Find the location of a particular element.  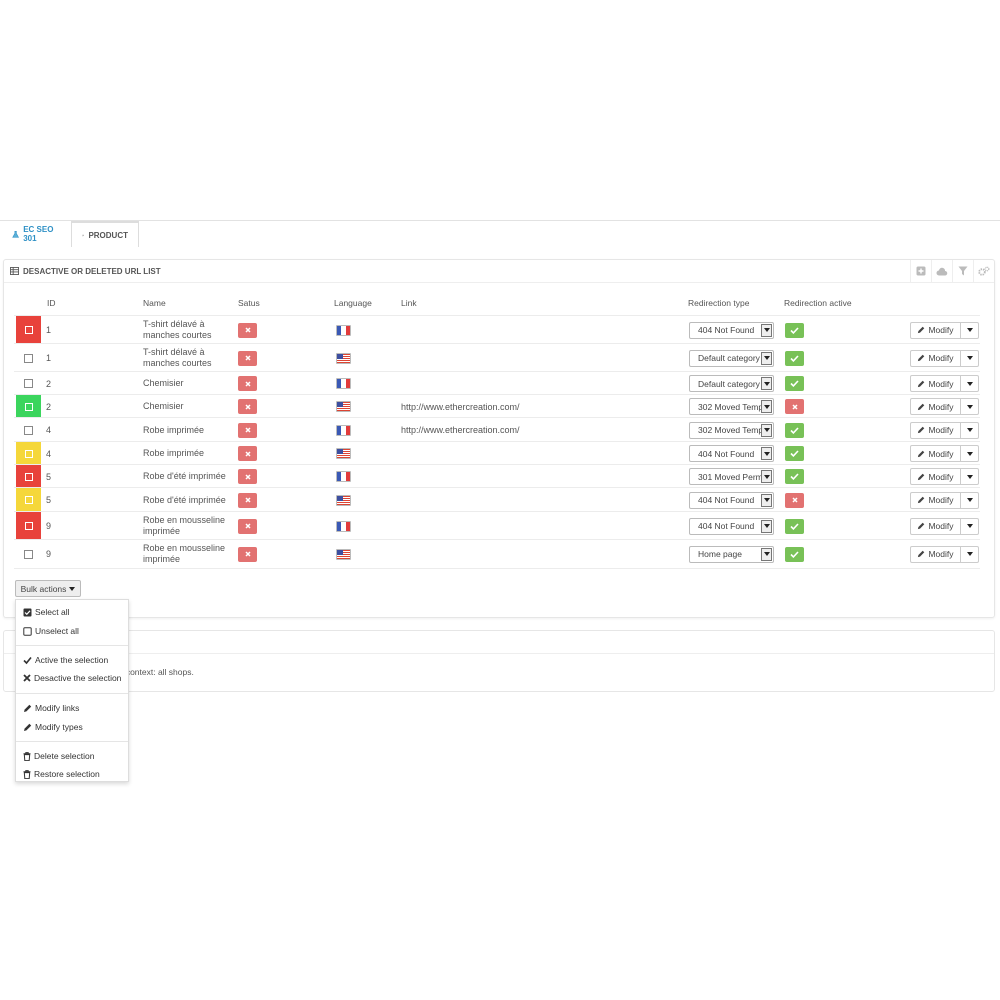

tab-ec-seo-301: EC SEO 301 is located at coordinates (36, 234).